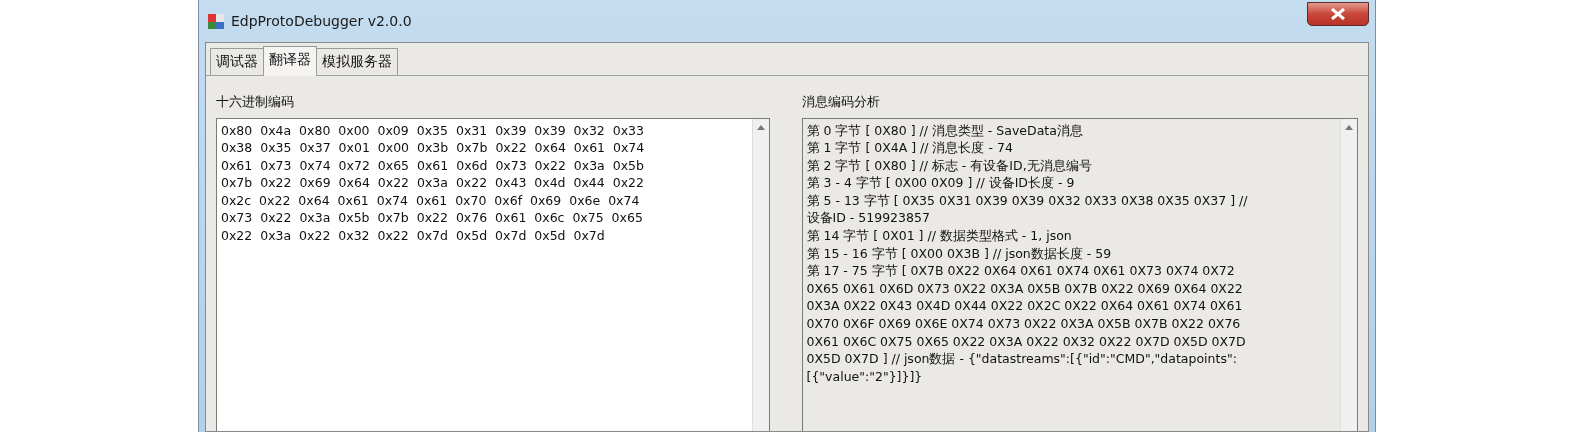 Image resolution: width=1575 pixels, height=432 pixels. What do you see at coordinates (841, 102) in the screenshot?
I see `panel-label: 消息编码分析` at bounding box center [841, 102].